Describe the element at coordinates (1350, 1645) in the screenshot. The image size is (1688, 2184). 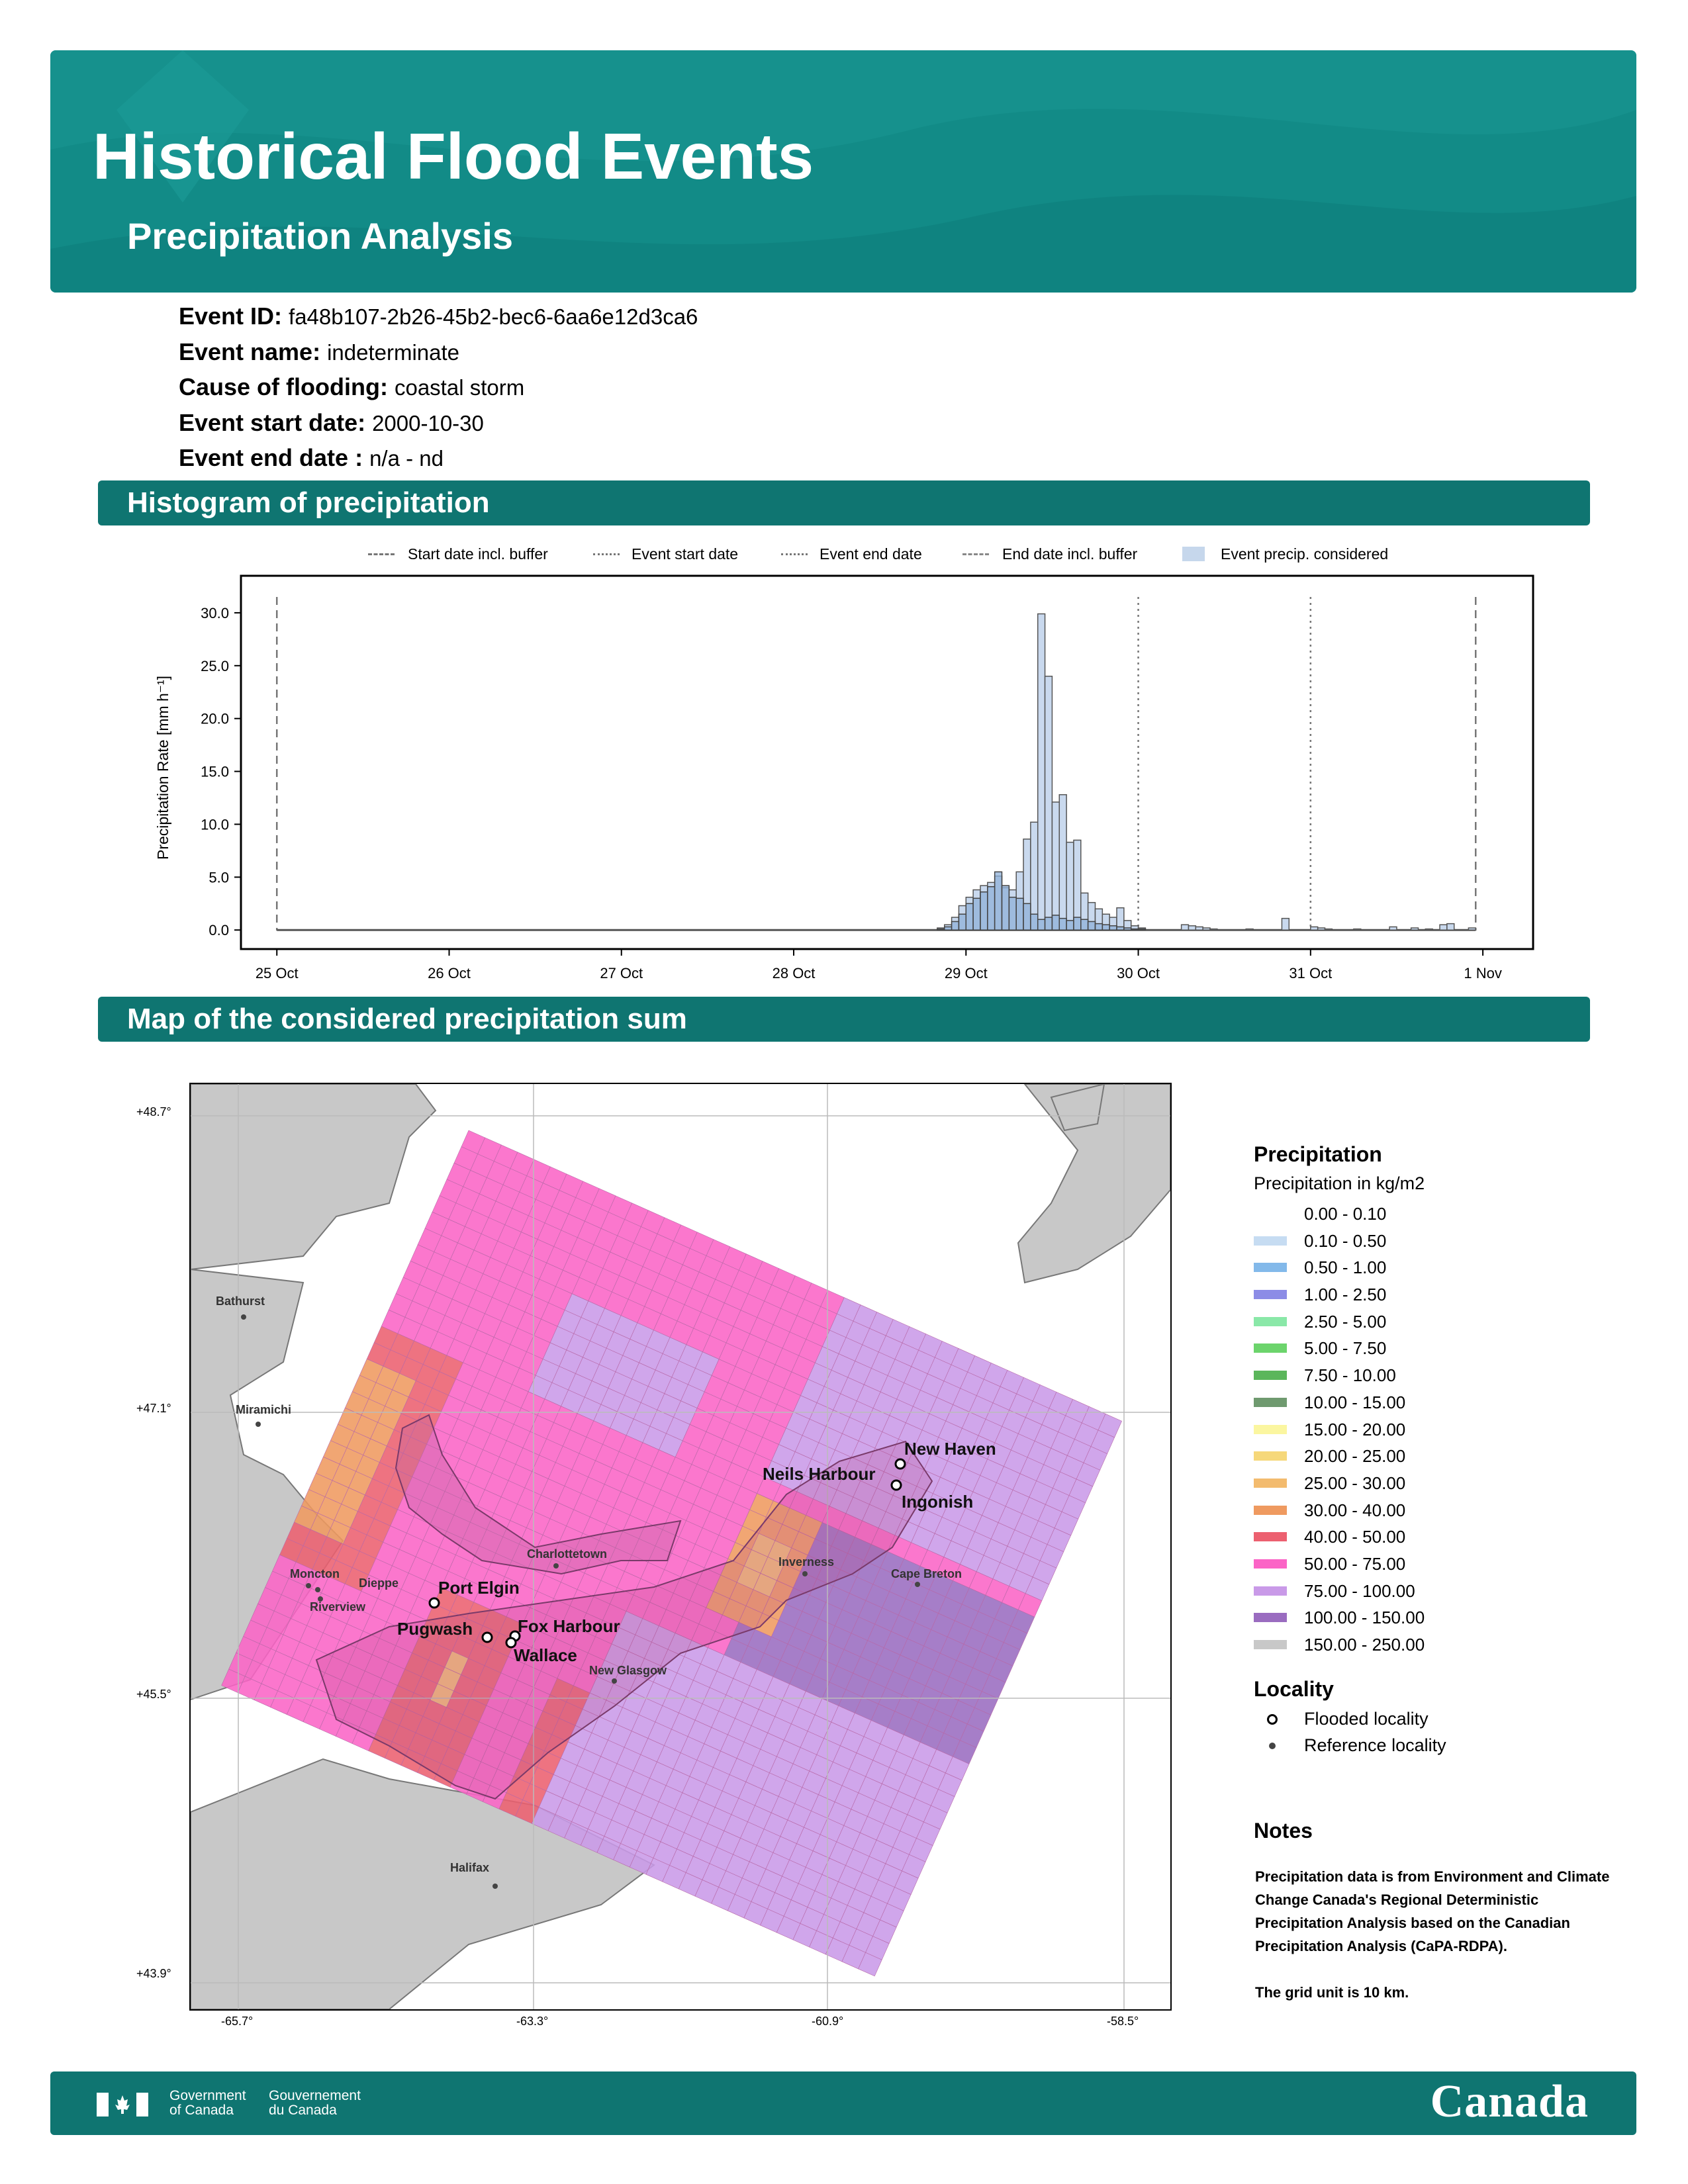
I see `legend-class-row: 150.00 - 250.00` at that location.